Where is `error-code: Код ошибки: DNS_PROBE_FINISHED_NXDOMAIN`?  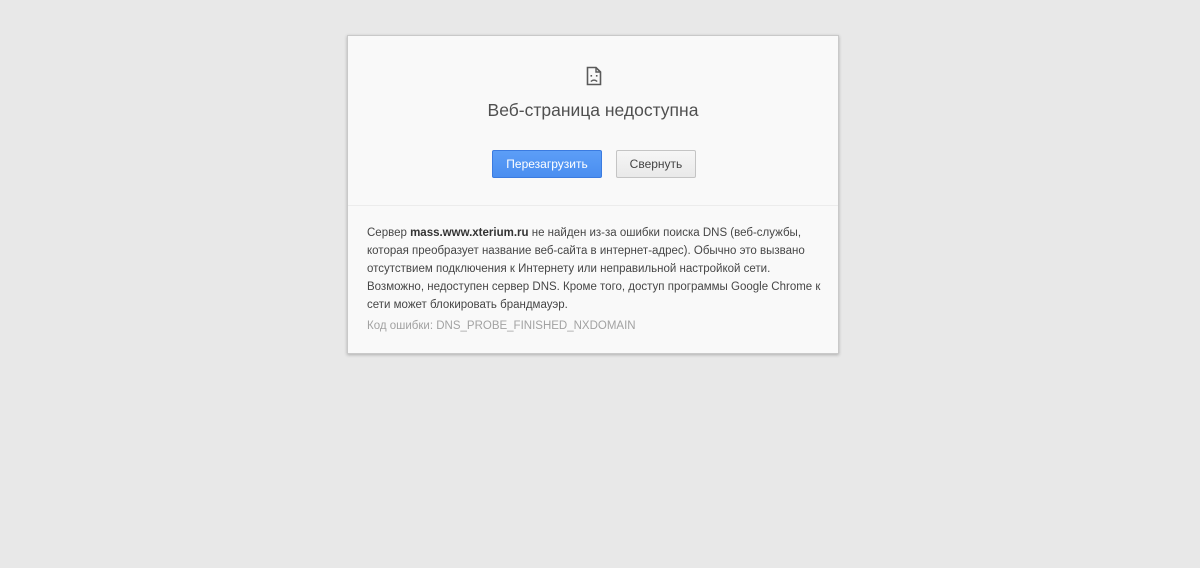
error-code: Код ошибки: DNS_PROBE_FINISHED_NXDOMAIN is located at coordinates (501, 326).